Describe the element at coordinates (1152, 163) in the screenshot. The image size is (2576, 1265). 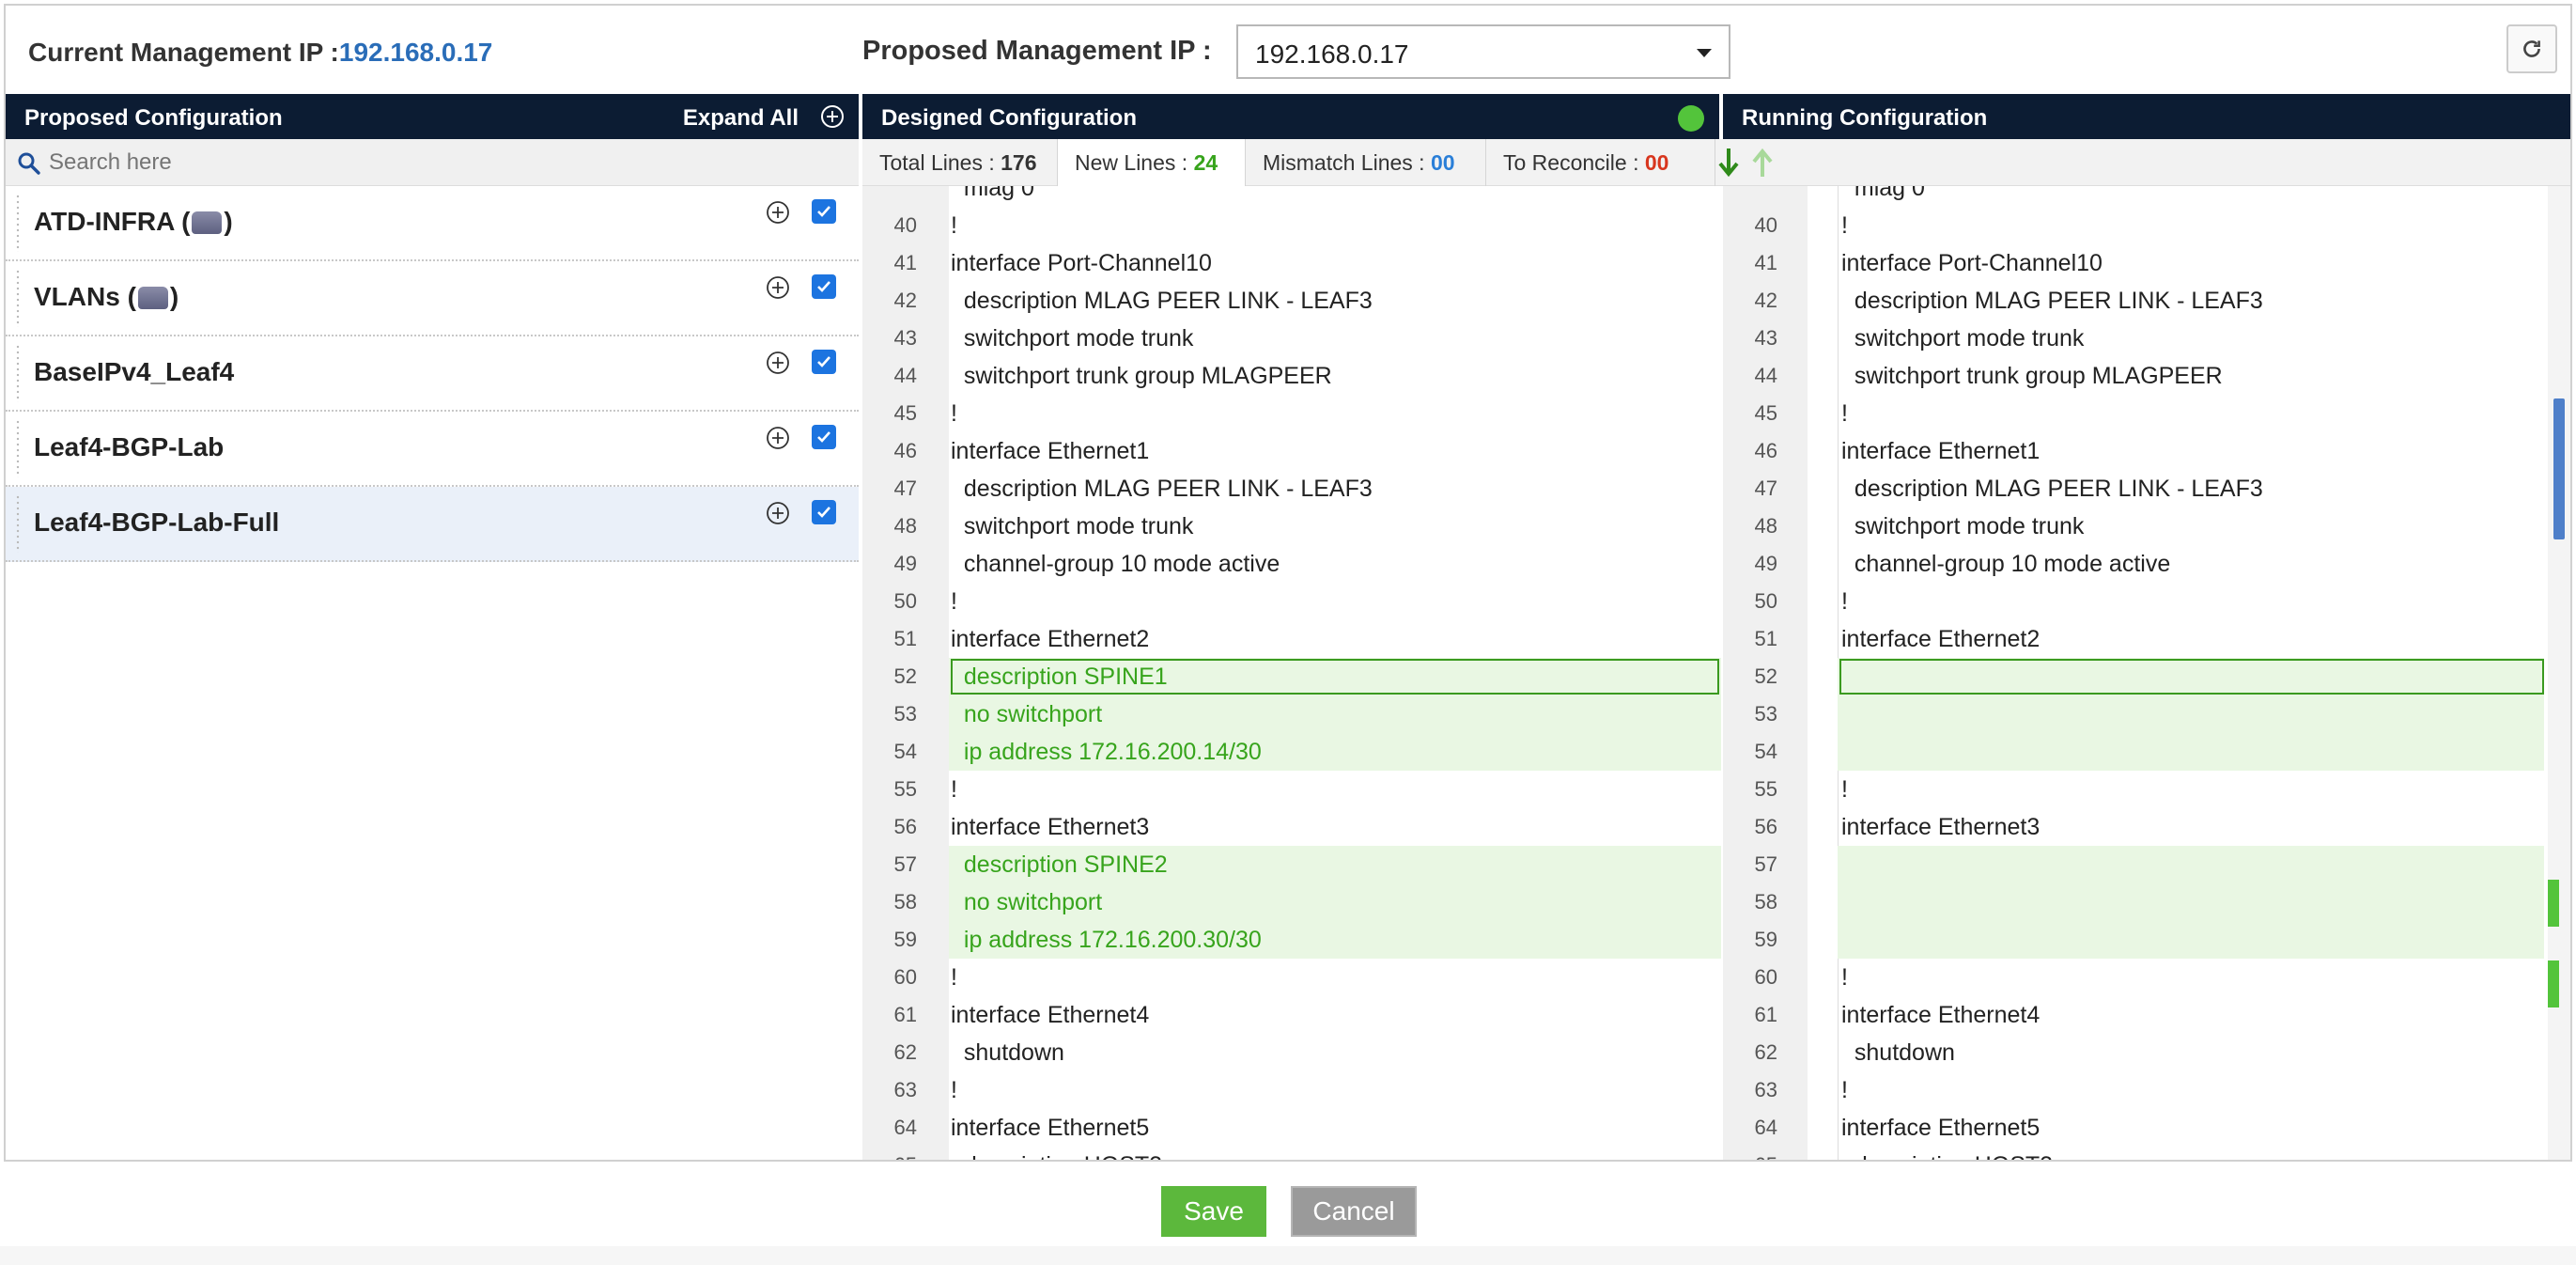
I see `new-lines-tab: New Lines : 24` at that location.